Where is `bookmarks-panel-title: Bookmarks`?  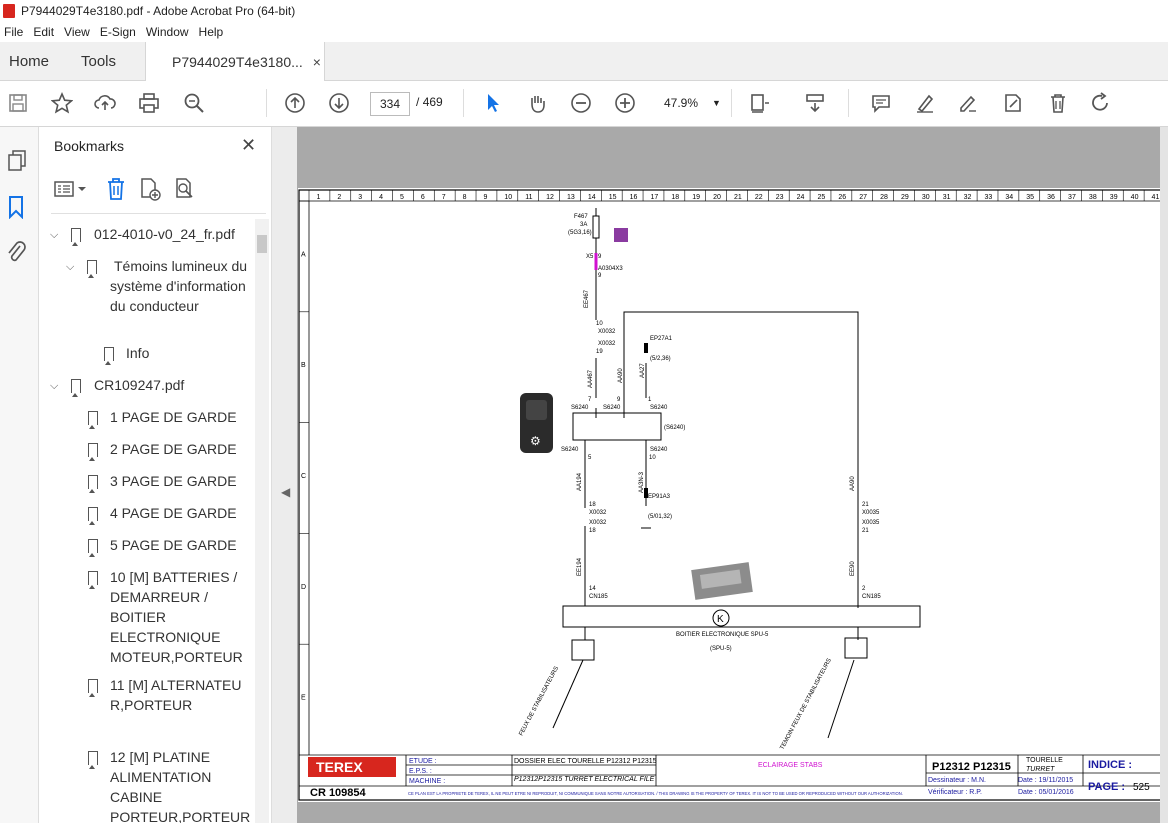
bookmarks-panel-title: Bookmarks is located at coordinates (89, 146).